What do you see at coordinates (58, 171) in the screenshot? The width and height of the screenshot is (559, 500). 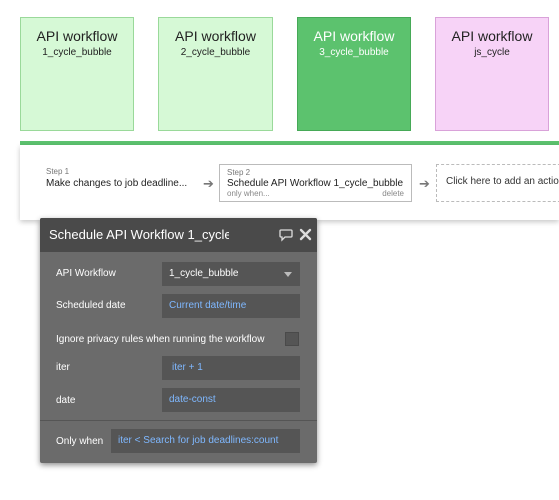 I see `step-number: Step 1` at bounding box center [58, 171].